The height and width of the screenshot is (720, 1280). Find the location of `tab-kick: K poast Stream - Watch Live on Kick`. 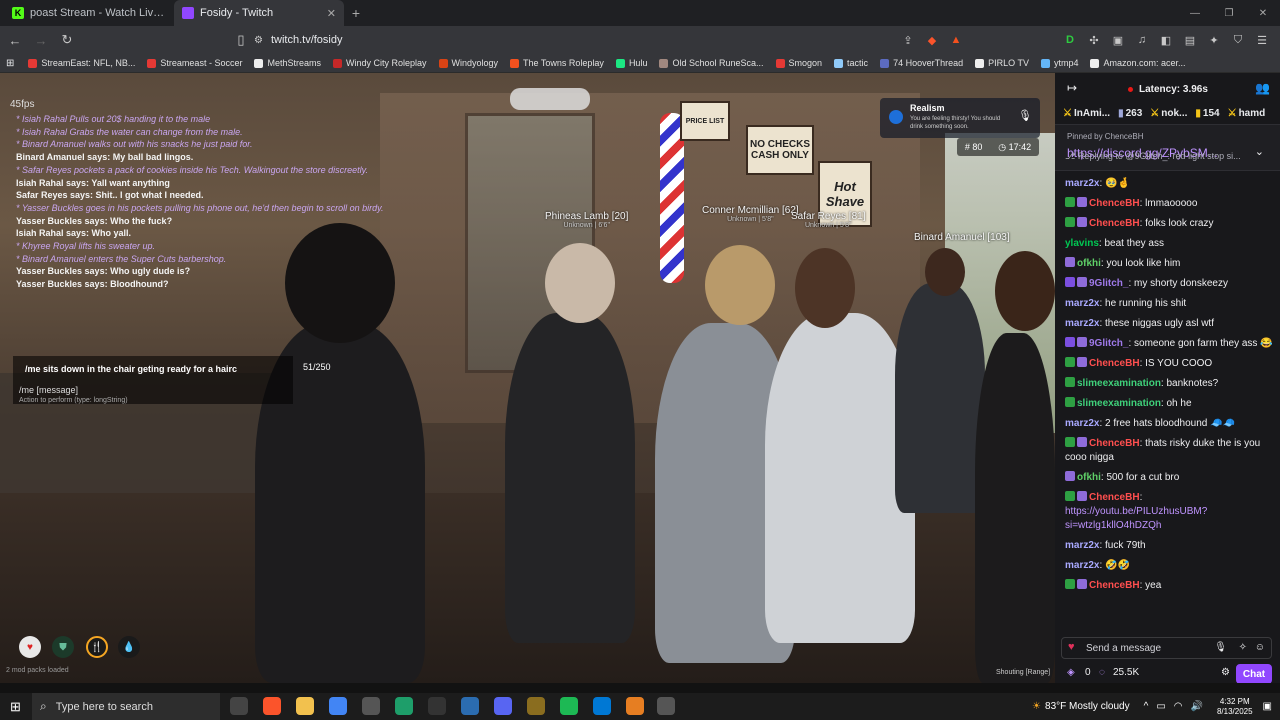

tab-kick: K poast Stream - Watch Live on Kick is located at coordinates (89, 13).